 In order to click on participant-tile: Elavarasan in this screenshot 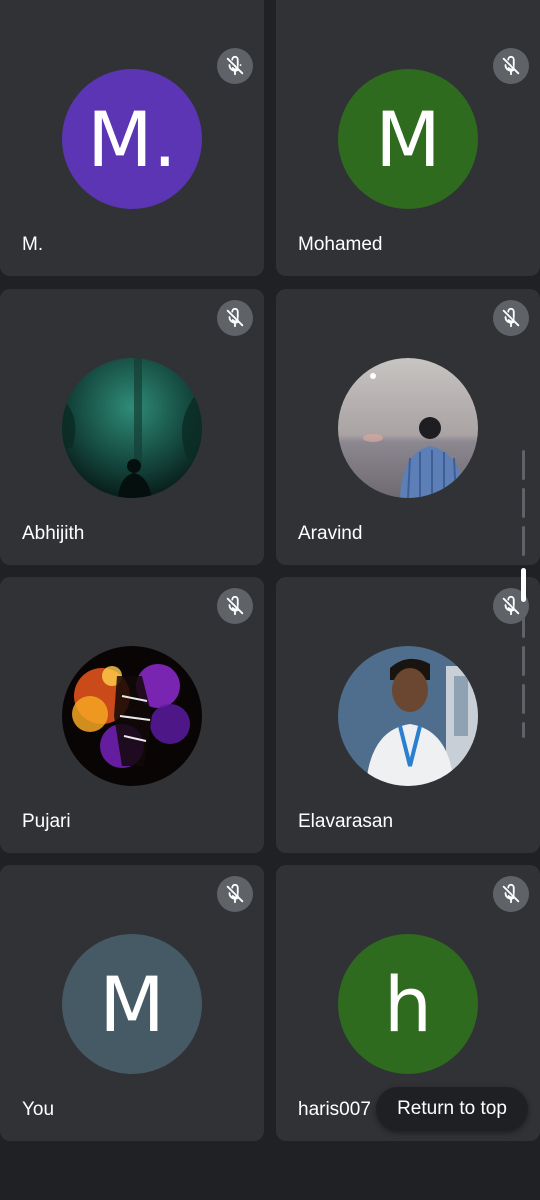, I will do `click(408, 715)`.